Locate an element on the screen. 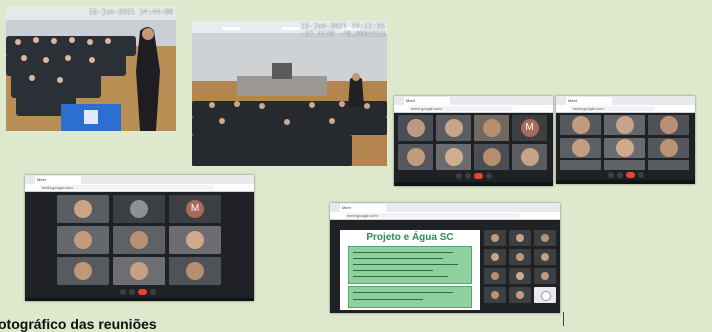 This screenshot has width=712, height=332. slide-title-line1: Projeto e is located at coordinates (388, 237).